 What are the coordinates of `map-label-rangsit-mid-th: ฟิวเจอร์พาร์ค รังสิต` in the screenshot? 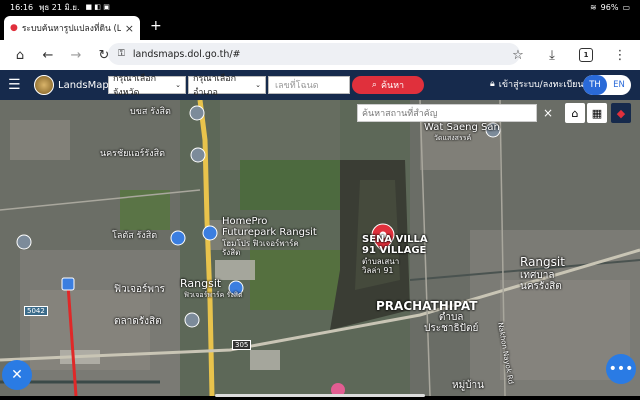 It's located at (213, 295).